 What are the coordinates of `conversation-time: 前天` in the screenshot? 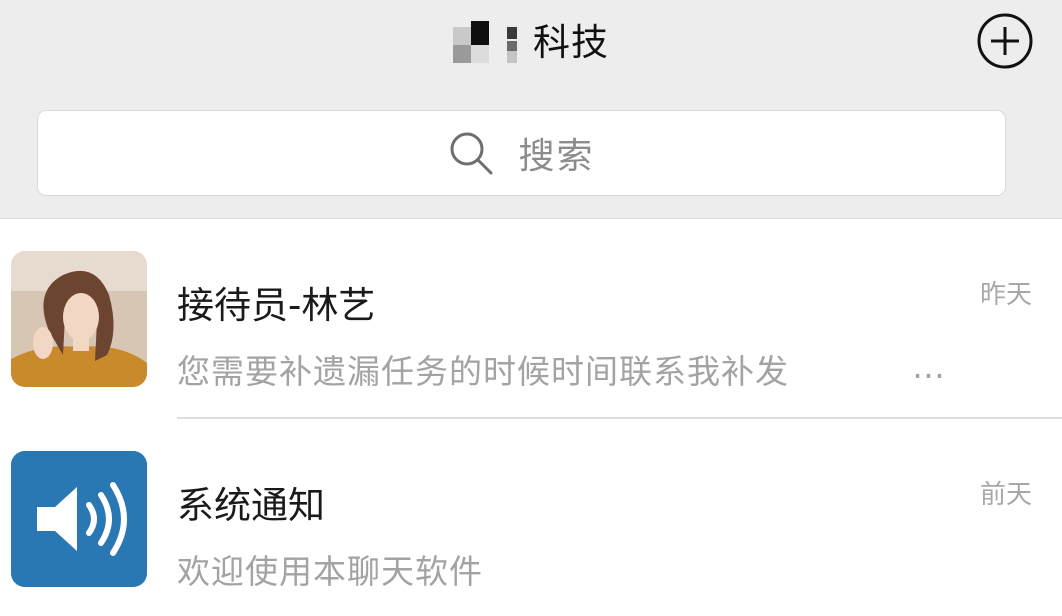 It's located at (1005, 495).